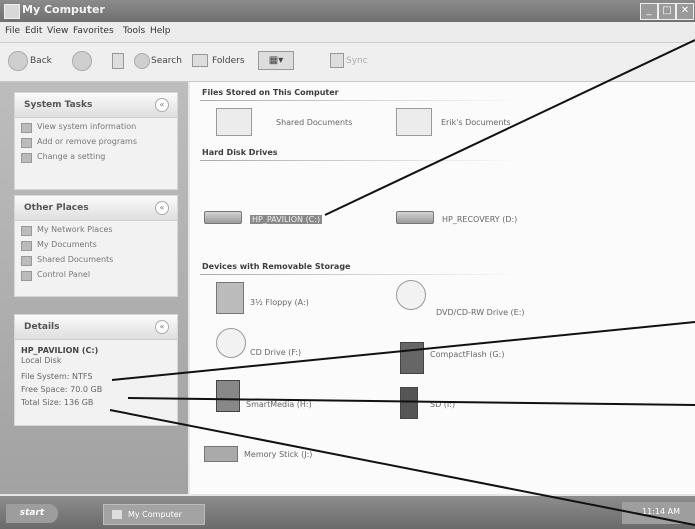 This screenshot has height=529, width=695. What do you see at coordinates (99, 275) in the screenshot?
I see `control-panel-link: Control Panel` at bounding box center [99, 275].